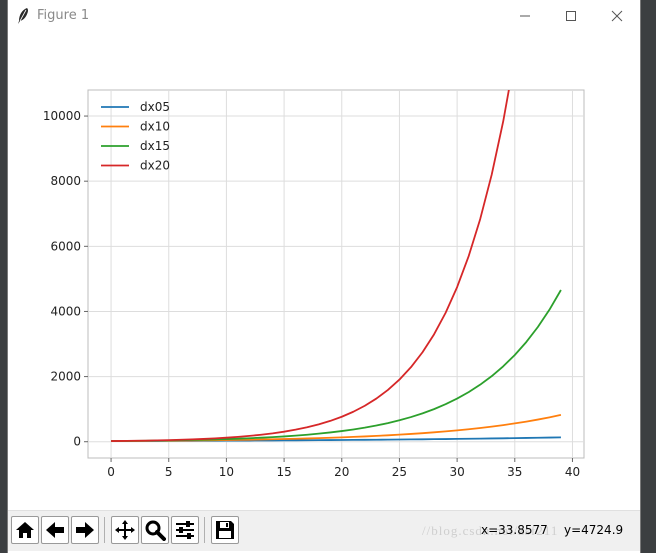 The image size is (656, 553). Describe the element at coordinates (65, 246) in the screenshot. I see `y-tick-label: 6000` at that location.